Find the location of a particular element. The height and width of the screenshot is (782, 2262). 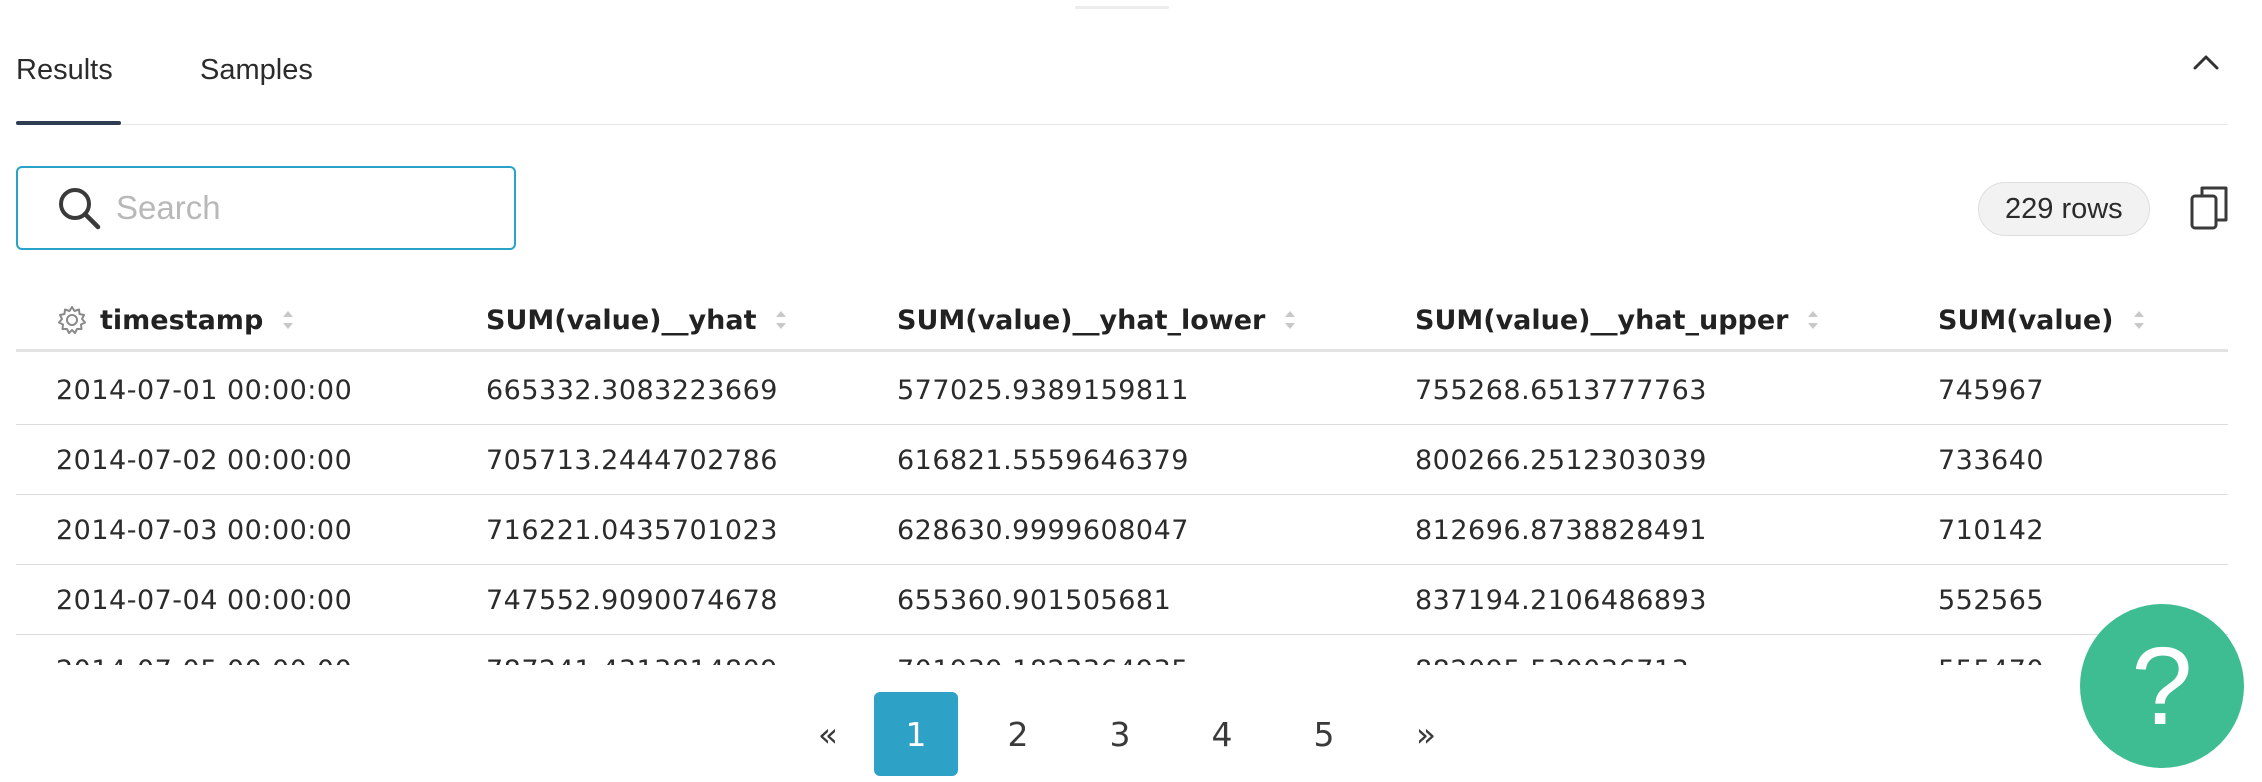

tab-samples: Samples is located at coordinates (256, 70).